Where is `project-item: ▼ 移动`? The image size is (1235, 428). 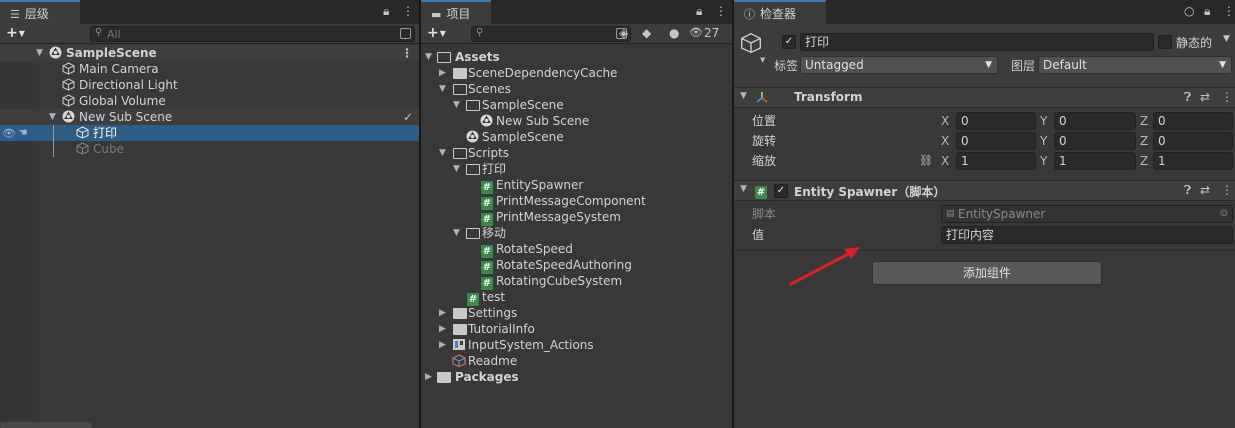
project-item: ▼ 移动 is located at coordinates (576, 233).